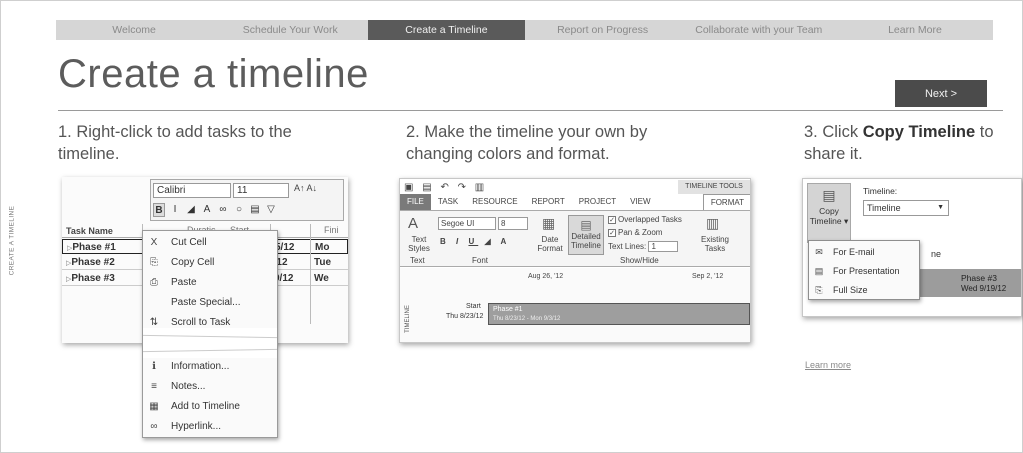 The width and height of the screenshot is (1023, 453). What do you see at coordinates (480, 260) in the screenshot?
I see `group-font-label: Font` at bounding box center [480, 260].